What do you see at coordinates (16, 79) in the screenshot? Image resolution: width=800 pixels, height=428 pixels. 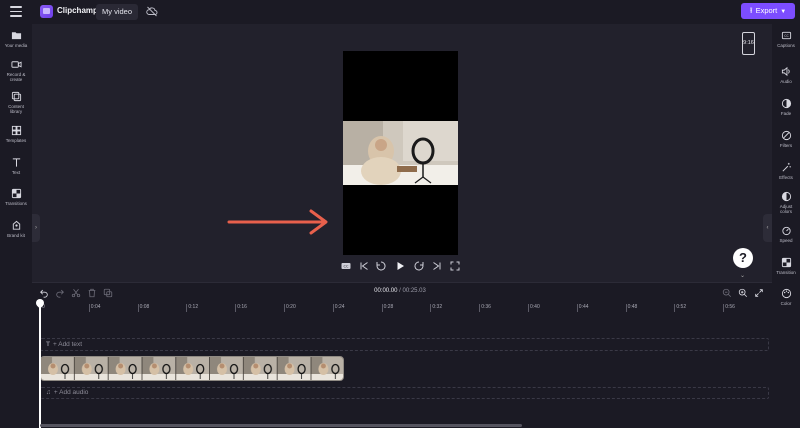 I see `sidebar-item-label-line2: create` at bounding box center [16, 79].